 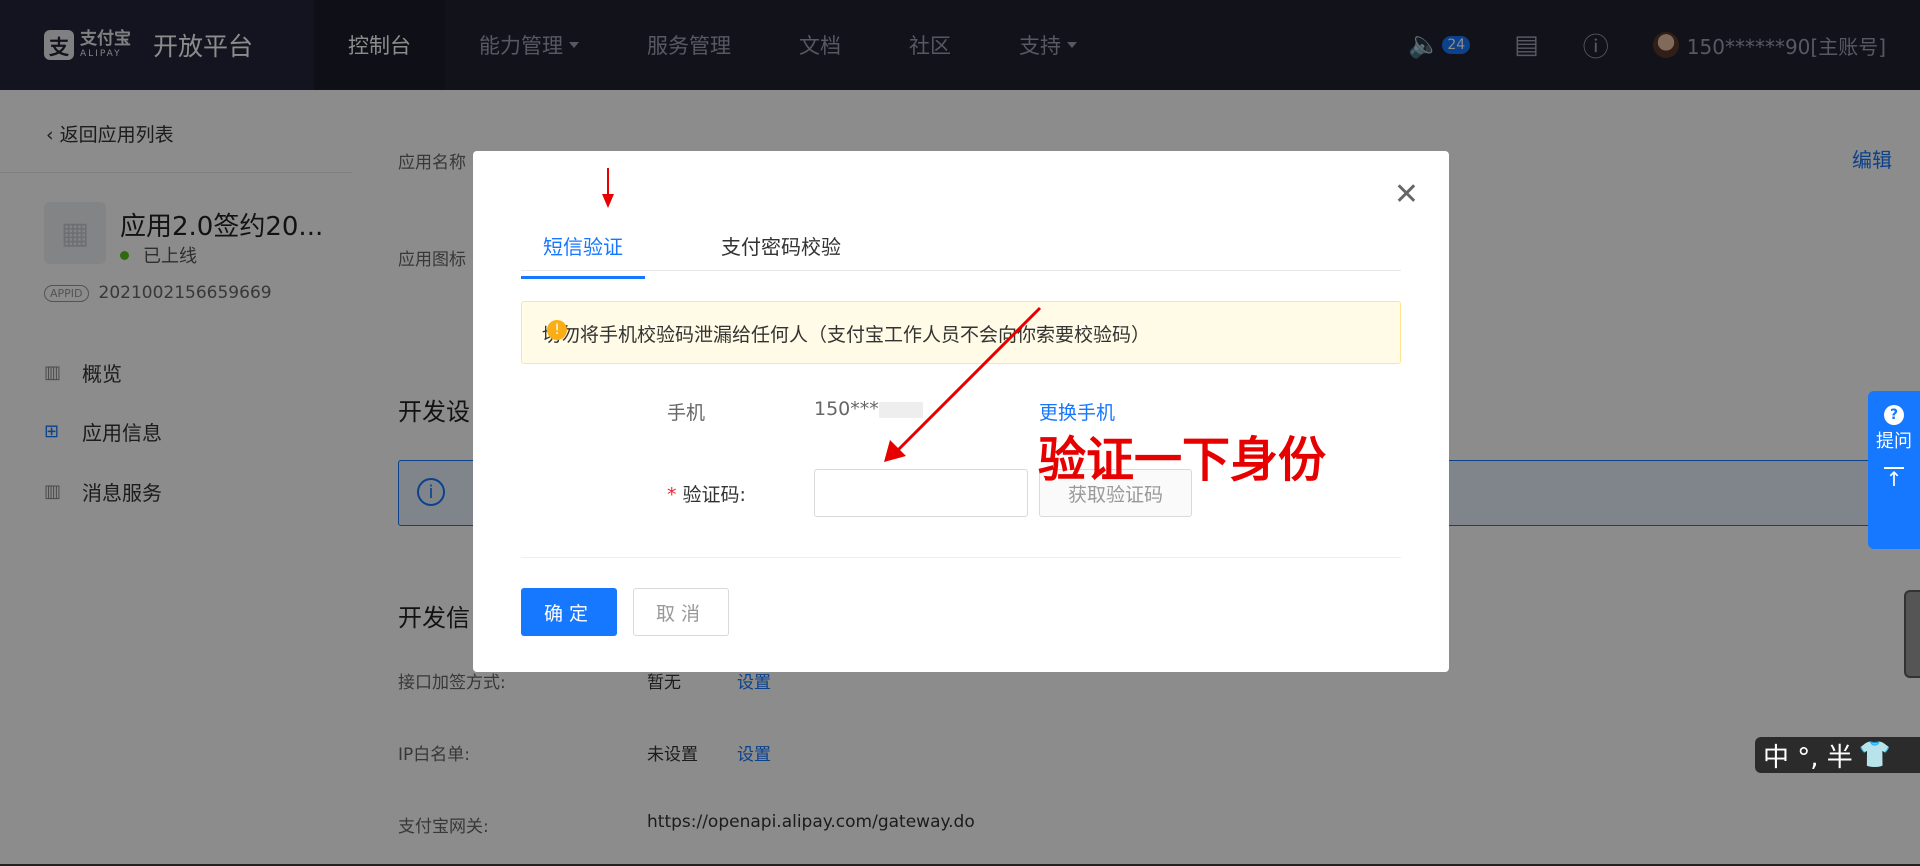 What do you see at coordinates (1808, 757) in the screenshot?
I see `ime-status: 中 °, 半` at bounding box center [1808, 757].